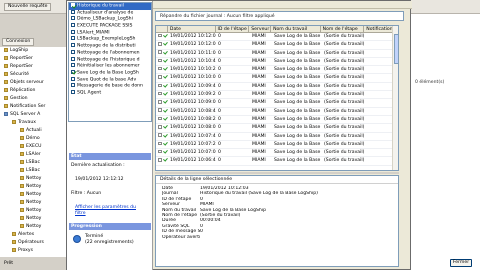 This screenshot has height=270, width=480. I want to click on tree-item: LogShip, so click(36, 51).